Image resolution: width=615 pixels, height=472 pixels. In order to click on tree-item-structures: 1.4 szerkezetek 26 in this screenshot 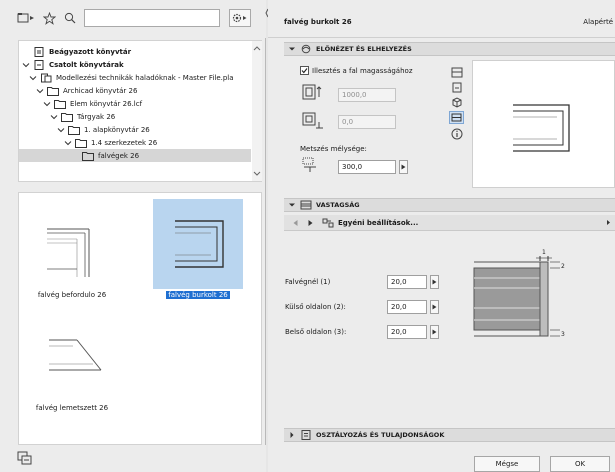, I will do `click(135, 142)`.